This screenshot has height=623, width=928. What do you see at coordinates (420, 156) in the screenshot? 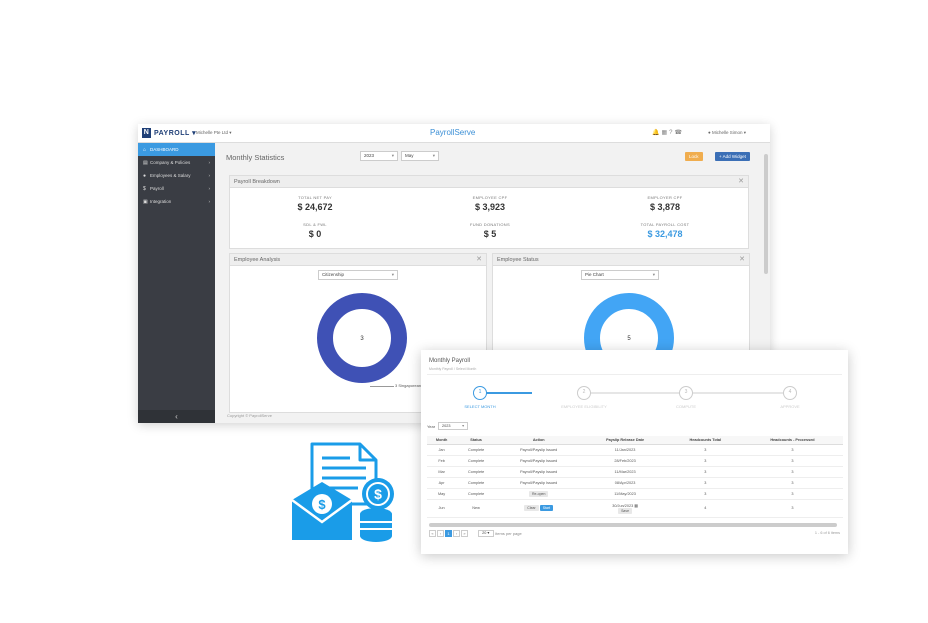
I see `month-select: May ▾` at bounding box center [420, 156].